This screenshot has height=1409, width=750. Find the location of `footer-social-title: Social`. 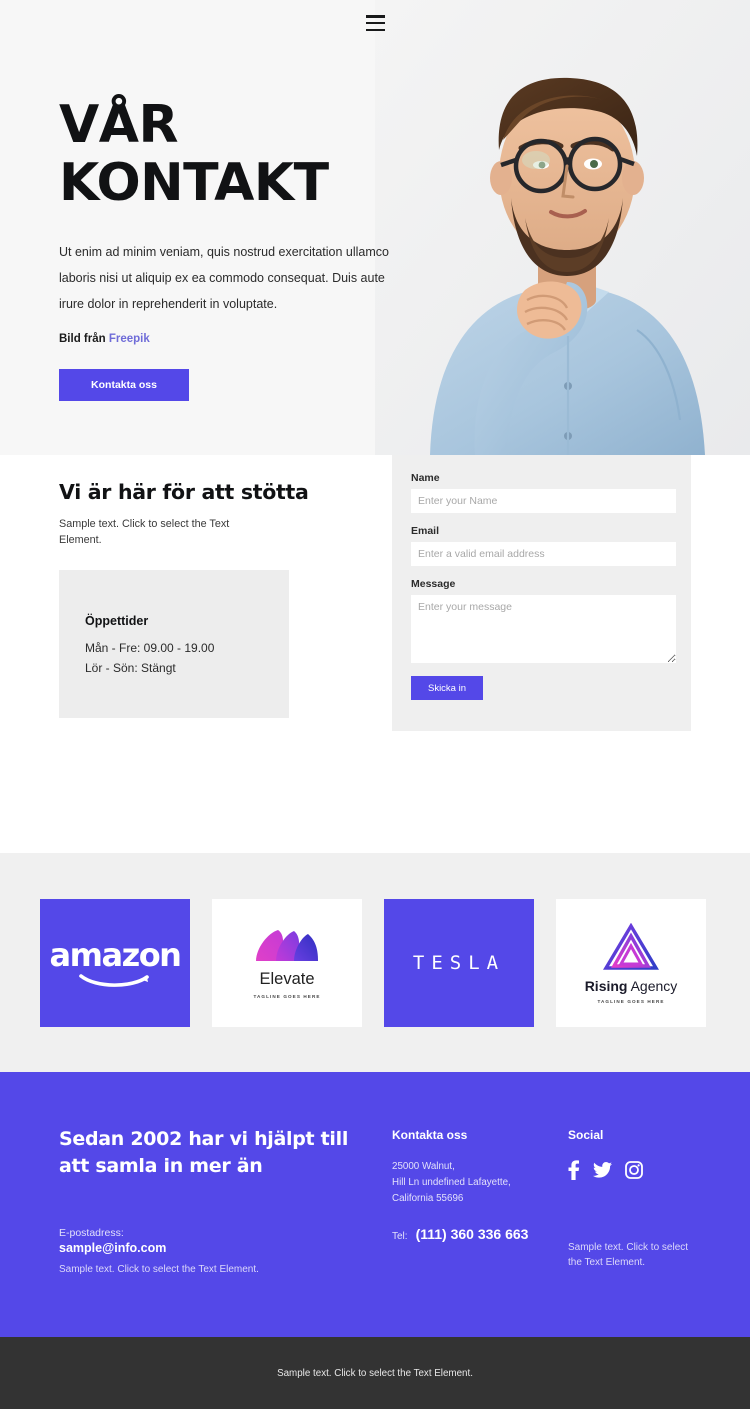

footer-social-title: Social is located at coordinates (586, 1135).